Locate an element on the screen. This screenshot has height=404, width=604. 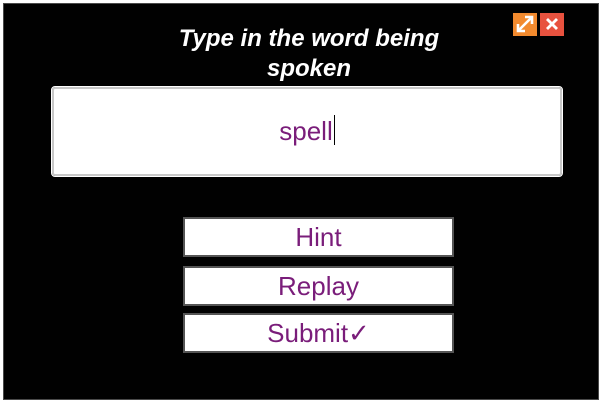
prompt-line-1: Type in the word being is located at coordinates (309, 38).